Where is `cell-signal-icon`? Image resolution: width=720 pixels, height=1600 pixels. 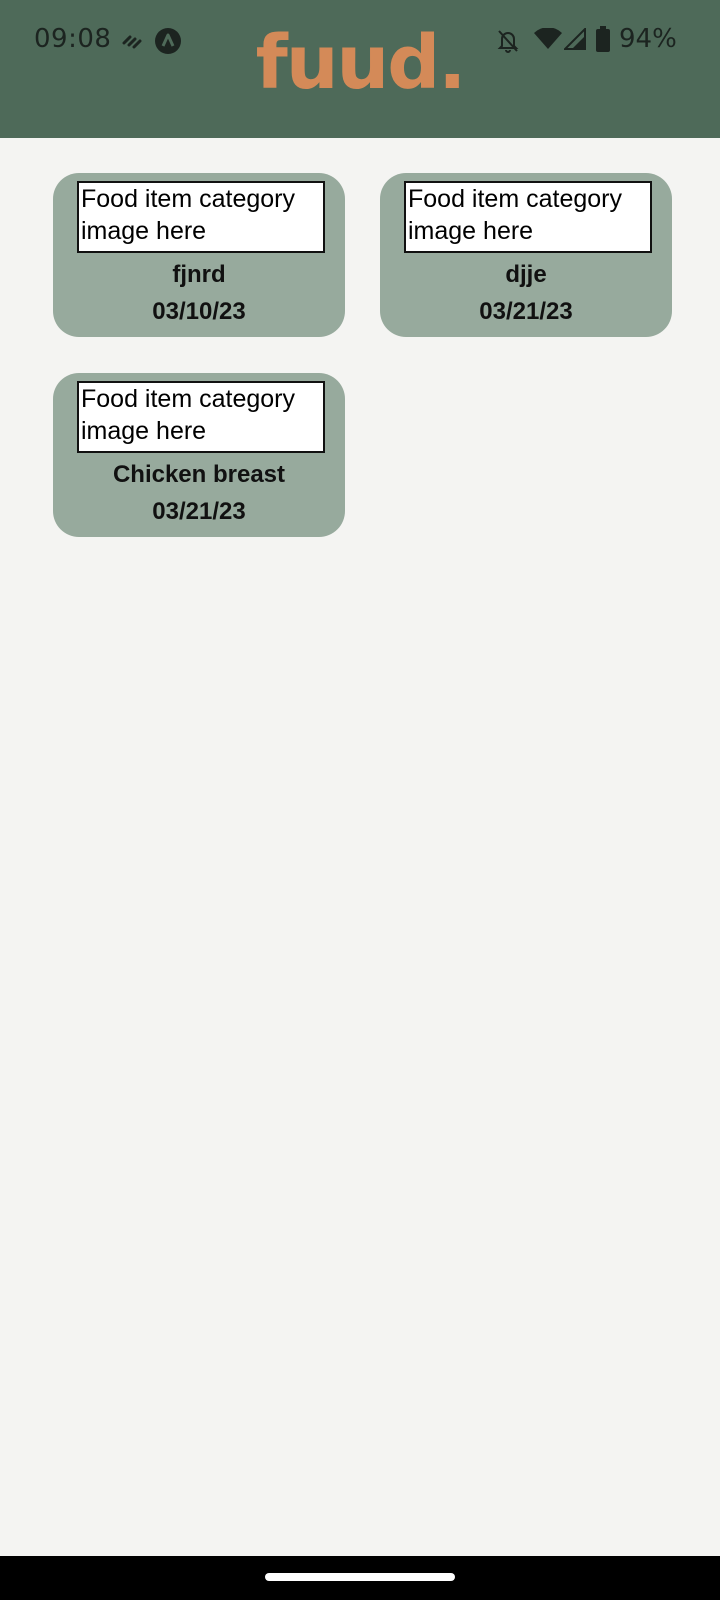 cell-signal-icon is located at coordinates (575, 39).